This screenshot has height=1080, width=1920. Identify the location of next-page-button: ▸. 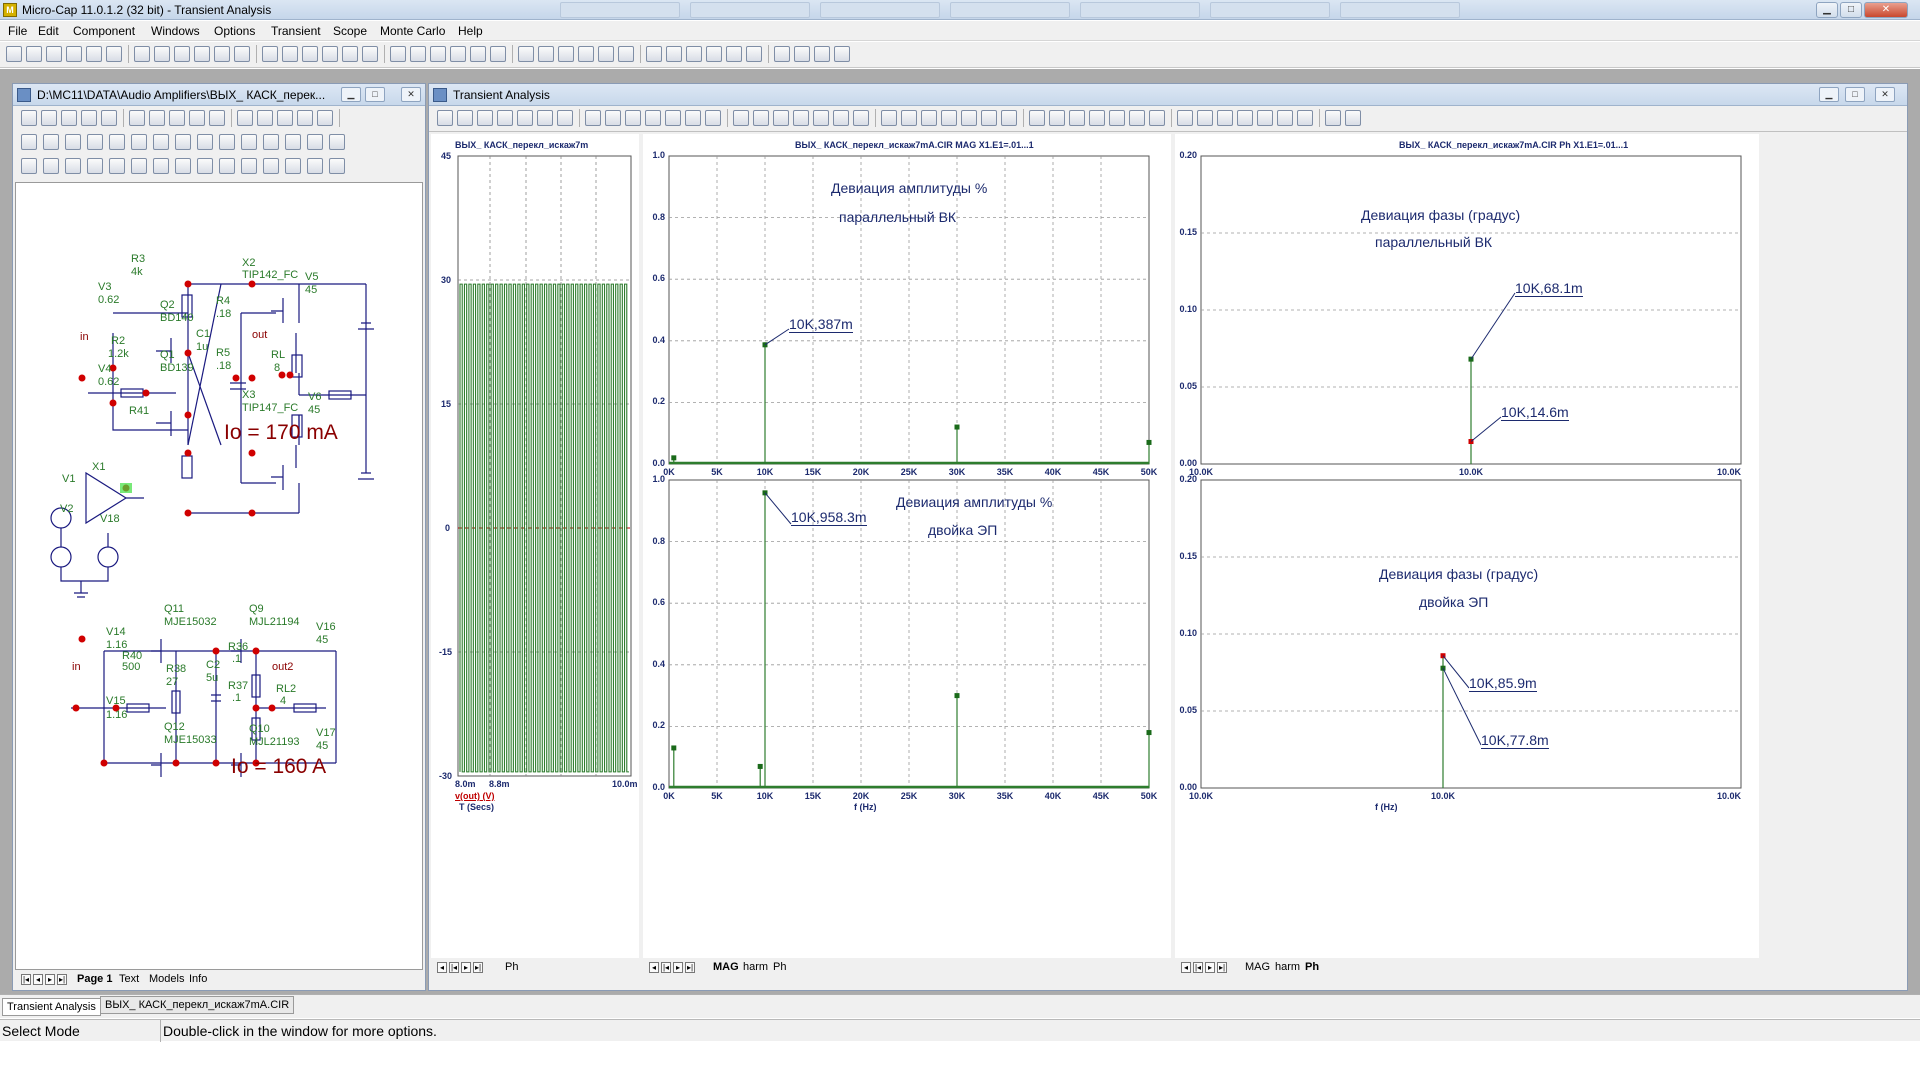
(50, 979).